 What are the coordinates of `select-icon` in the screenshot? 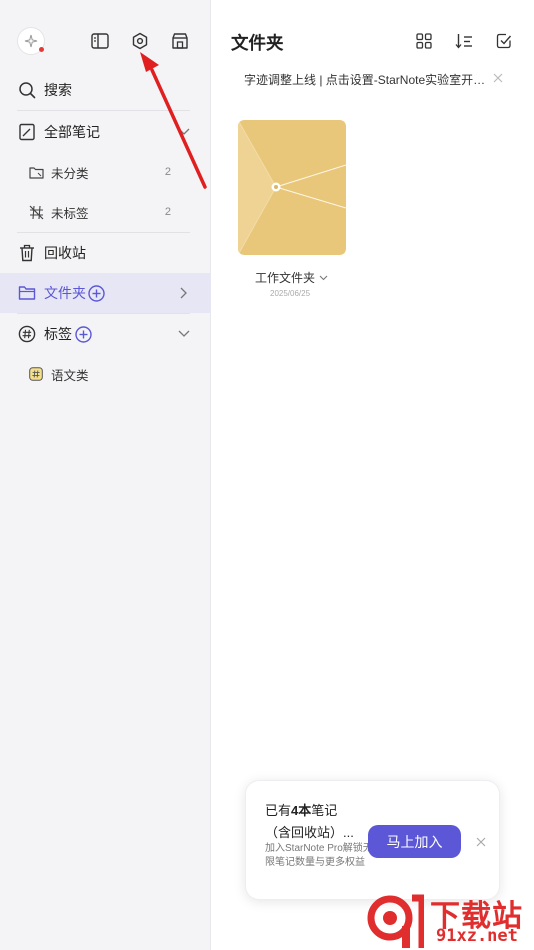 It's located at (504, 41).